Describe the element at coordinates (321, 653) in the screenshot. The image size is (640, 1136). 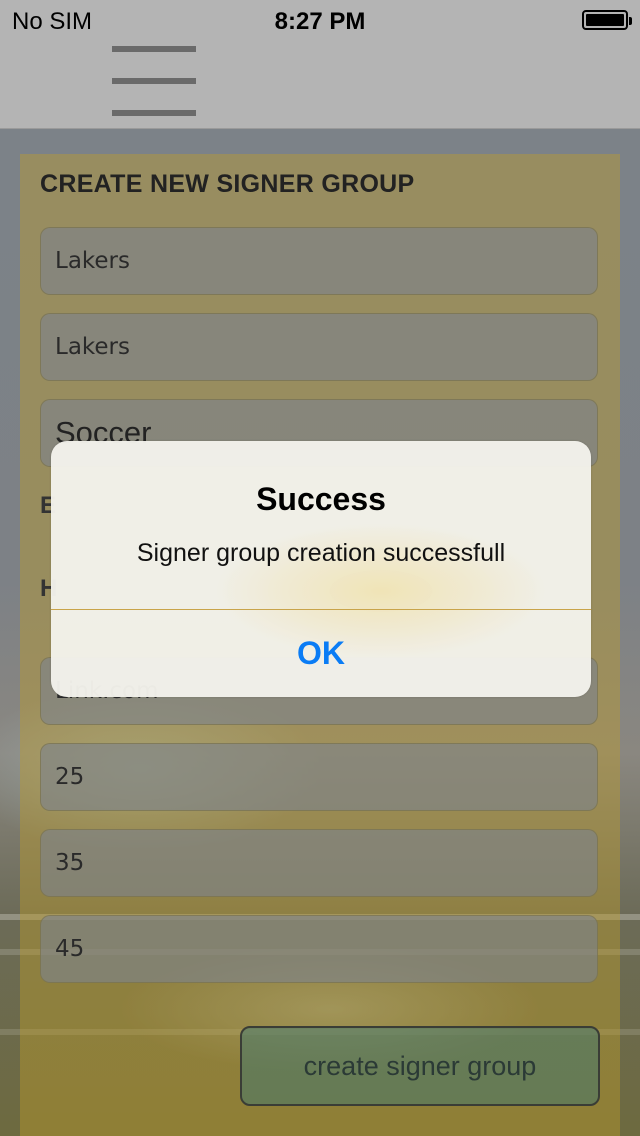
I see `alert-ok-button: OK` at that location.